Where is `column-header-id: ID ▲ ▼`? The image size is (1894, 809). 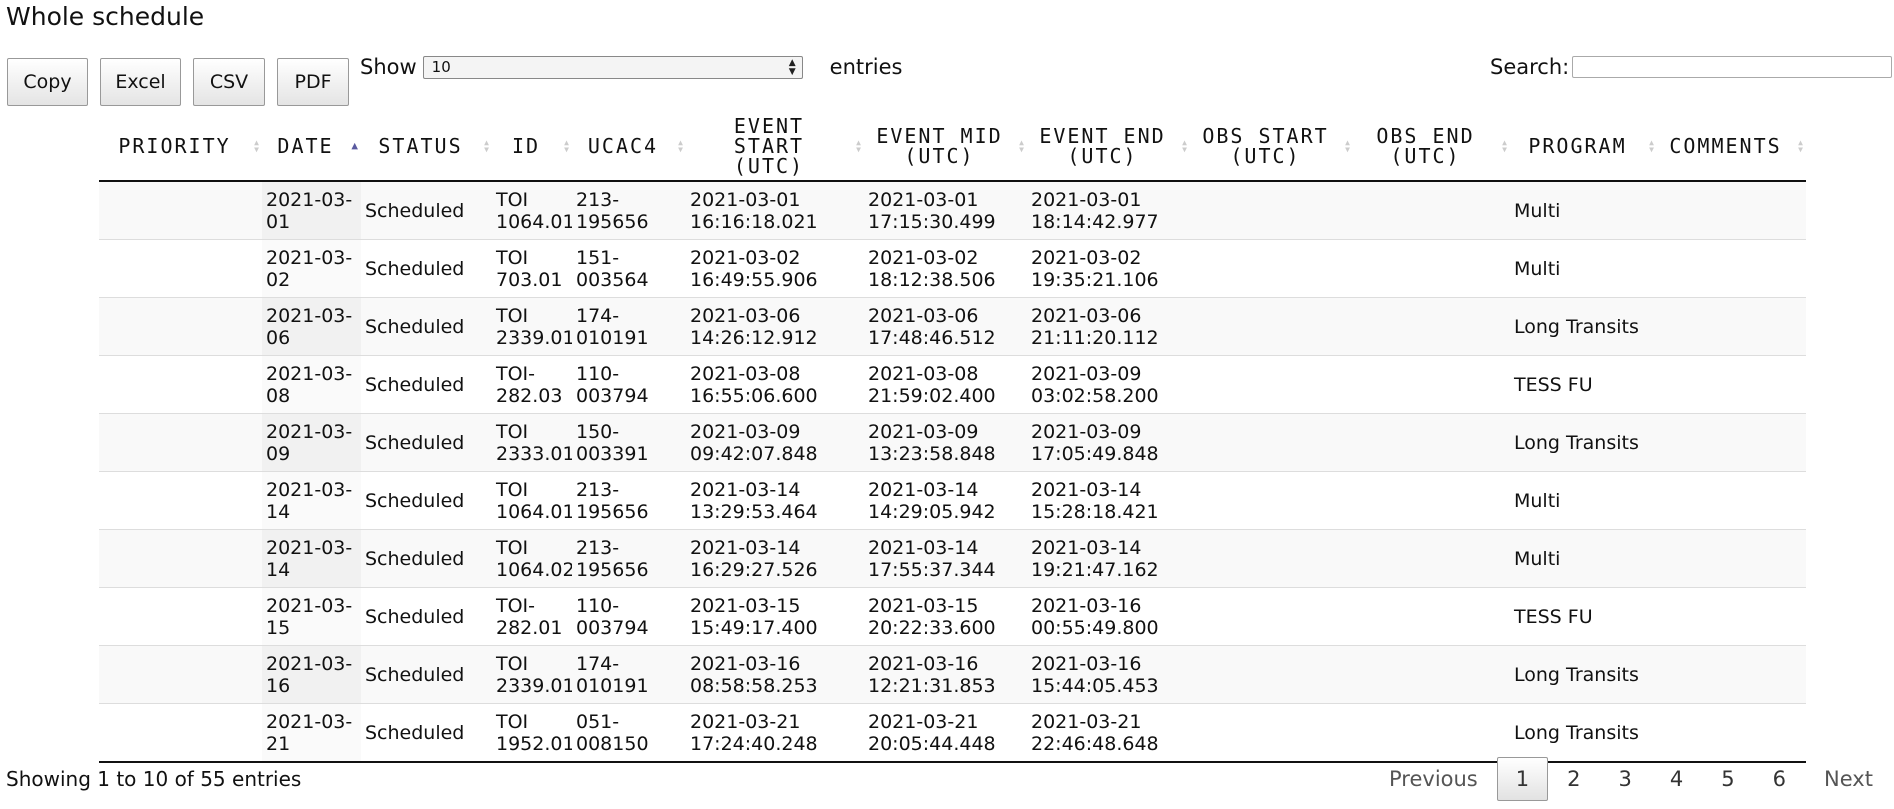
column-header-id: ID ▲ ▼ is located at coordinates (532, 147).